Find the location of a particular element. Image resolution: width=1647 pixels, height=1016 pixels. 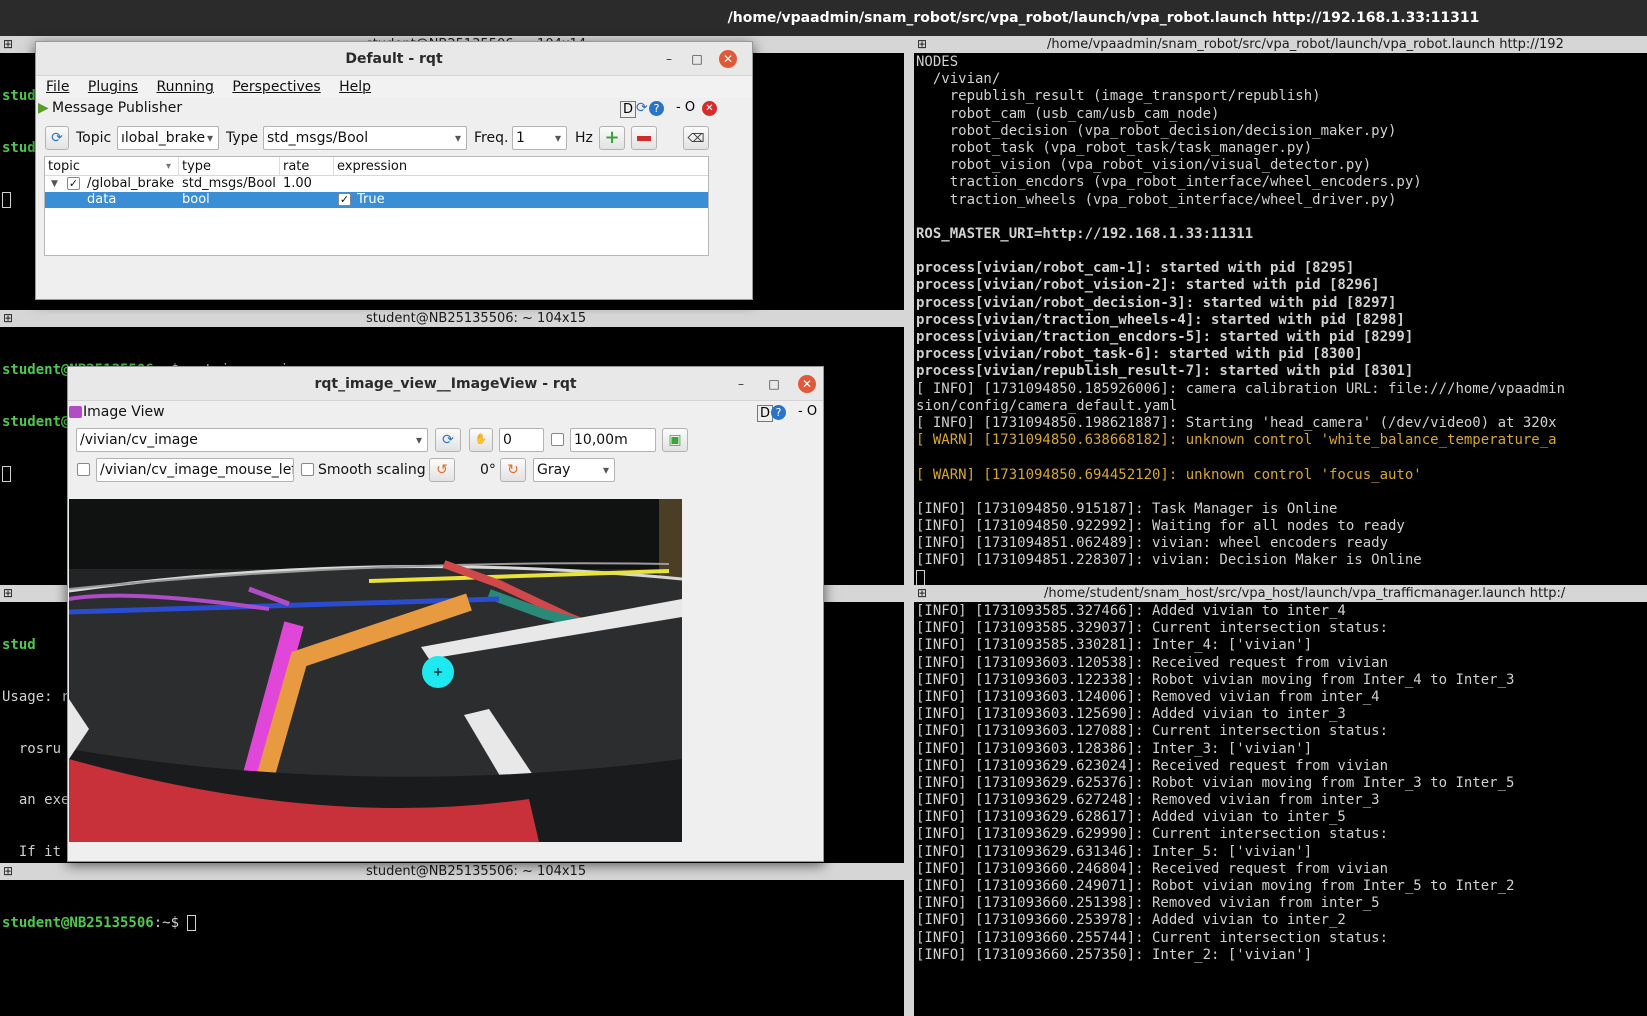

window-title: Default - rqt is located at coordinates (394, 59).